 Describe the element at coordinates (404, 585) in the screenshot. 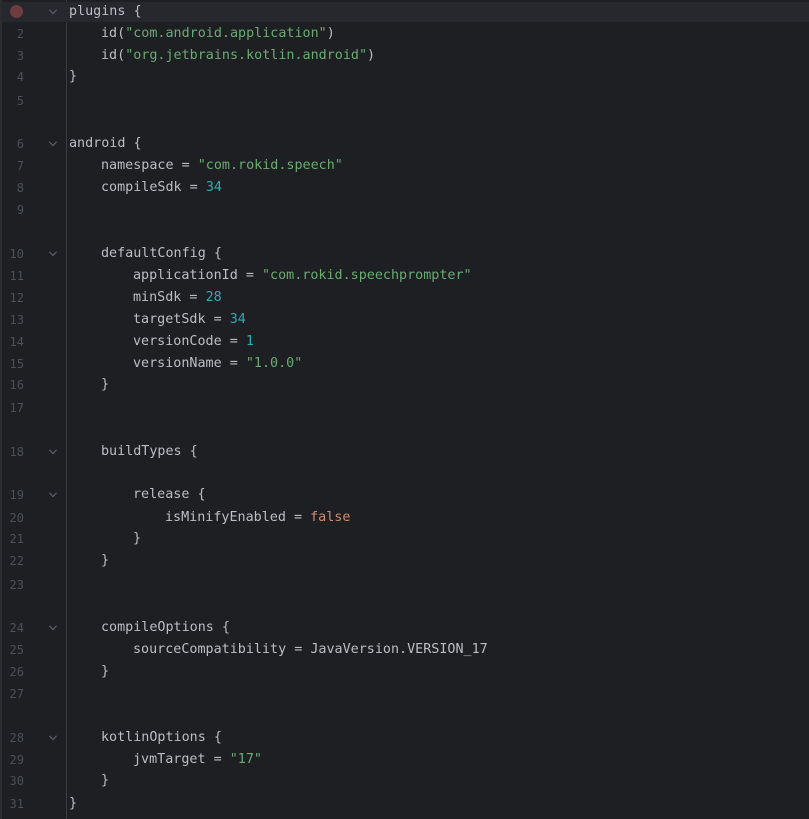

I see `code-line: 23` at that location.